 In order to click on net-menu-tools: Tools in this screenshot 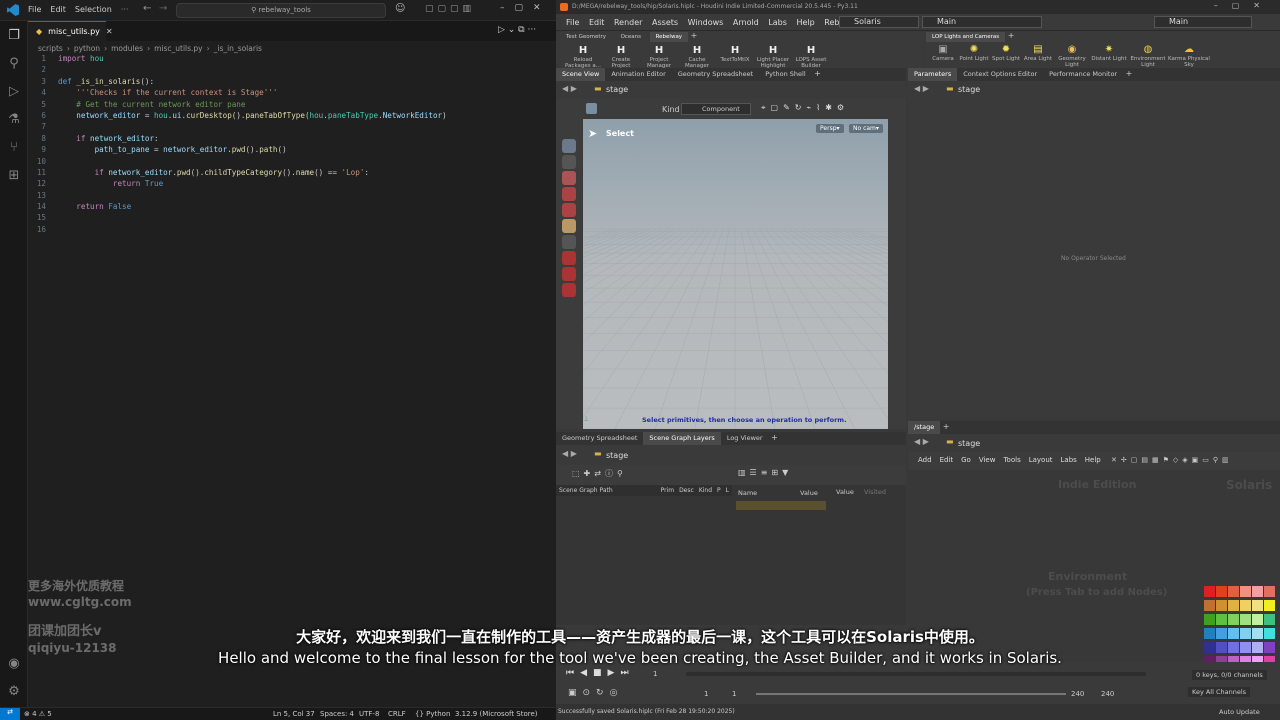, I will do `click(1011, 460)`.